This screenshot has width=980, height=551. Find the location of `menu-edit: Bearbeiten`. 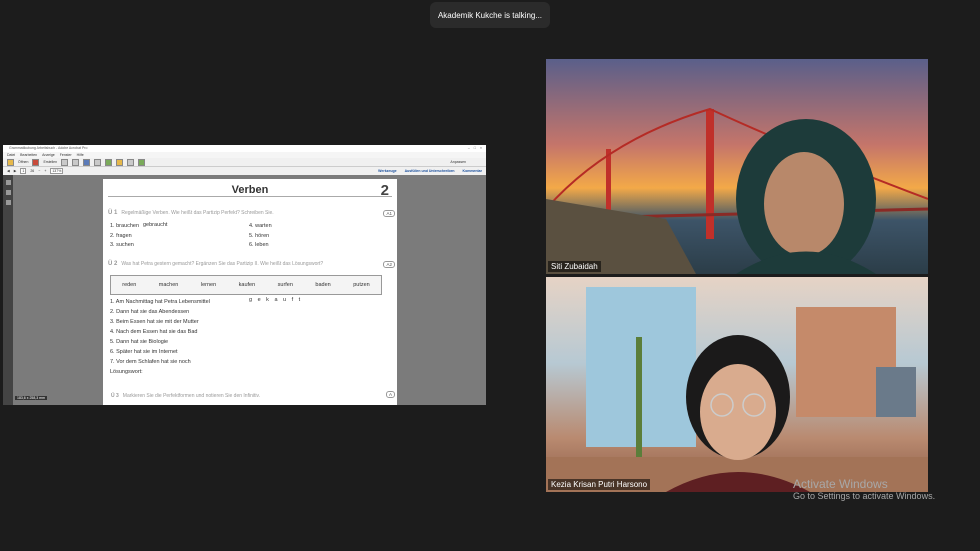

menu-edit: Bearbeiten is located at coordinates (28, 155).